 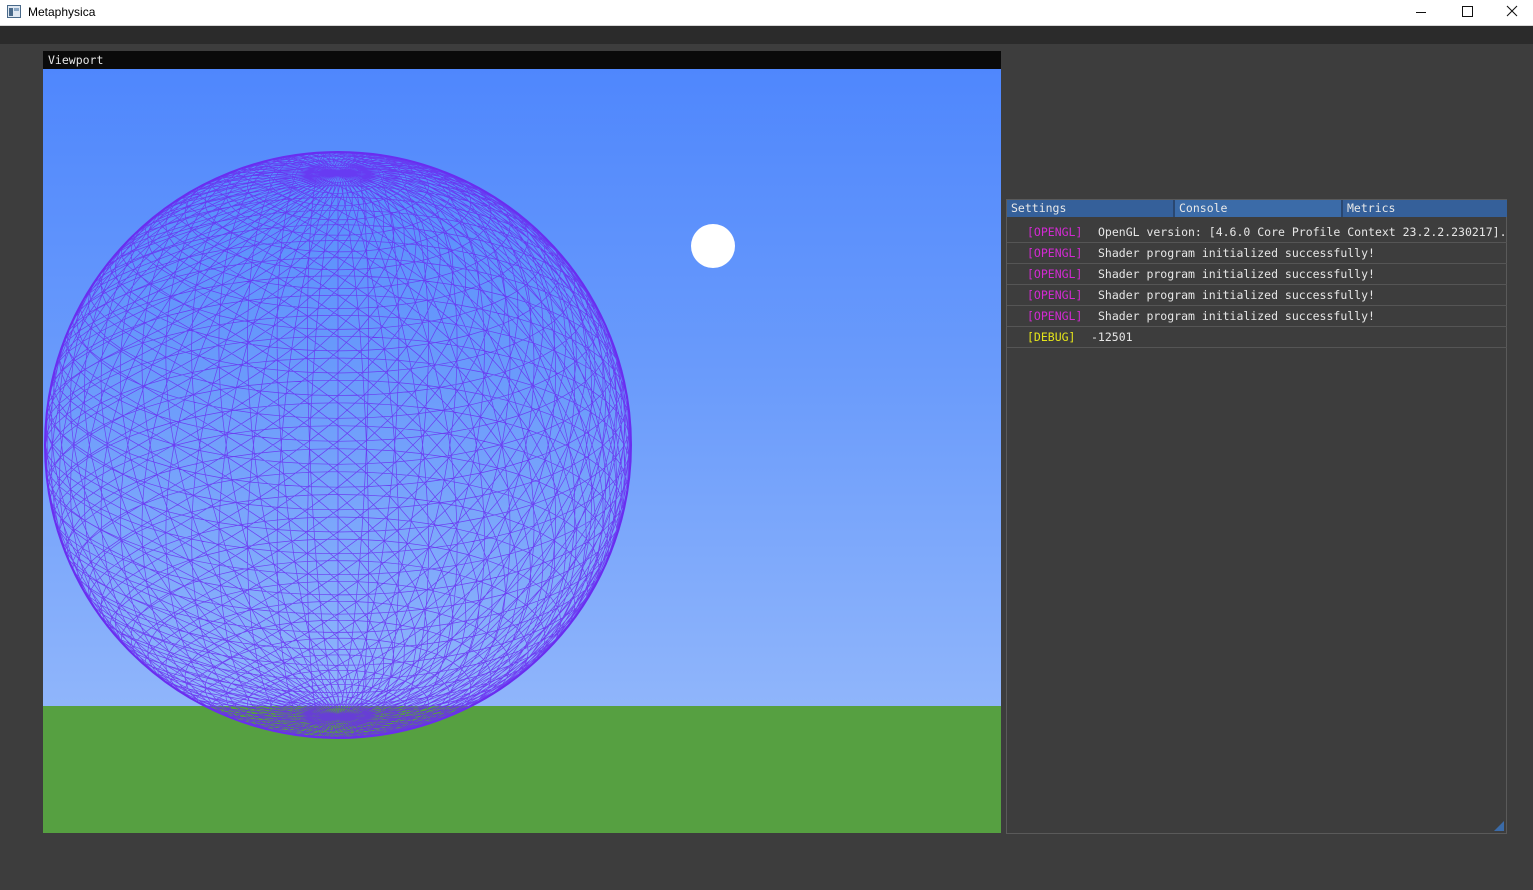 I want to click on app-window-icon, so click(x=14, y=11).